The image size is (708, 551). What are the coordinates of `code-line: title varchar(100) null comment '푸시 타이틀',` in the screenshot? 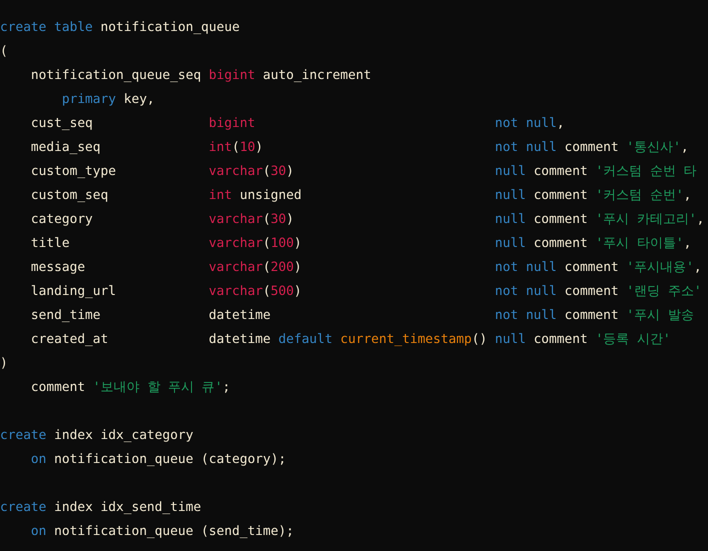 It's located at (361, 244).